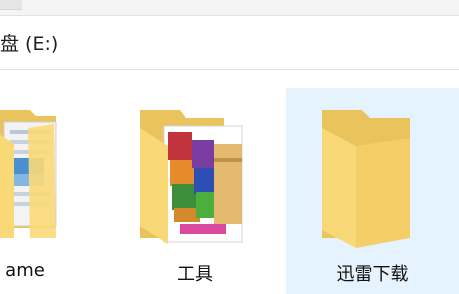 The height and width of the screenshot is (294, 459). I want to click on address-path: 盘 (E:), so click(29, 44).